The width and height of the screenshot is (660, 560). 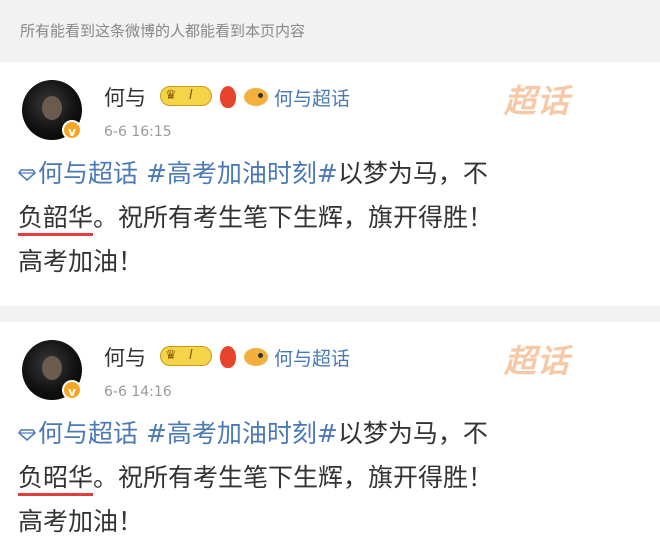 I want to click on post-time: 6-6 16:15, so click(x=138, y=132).